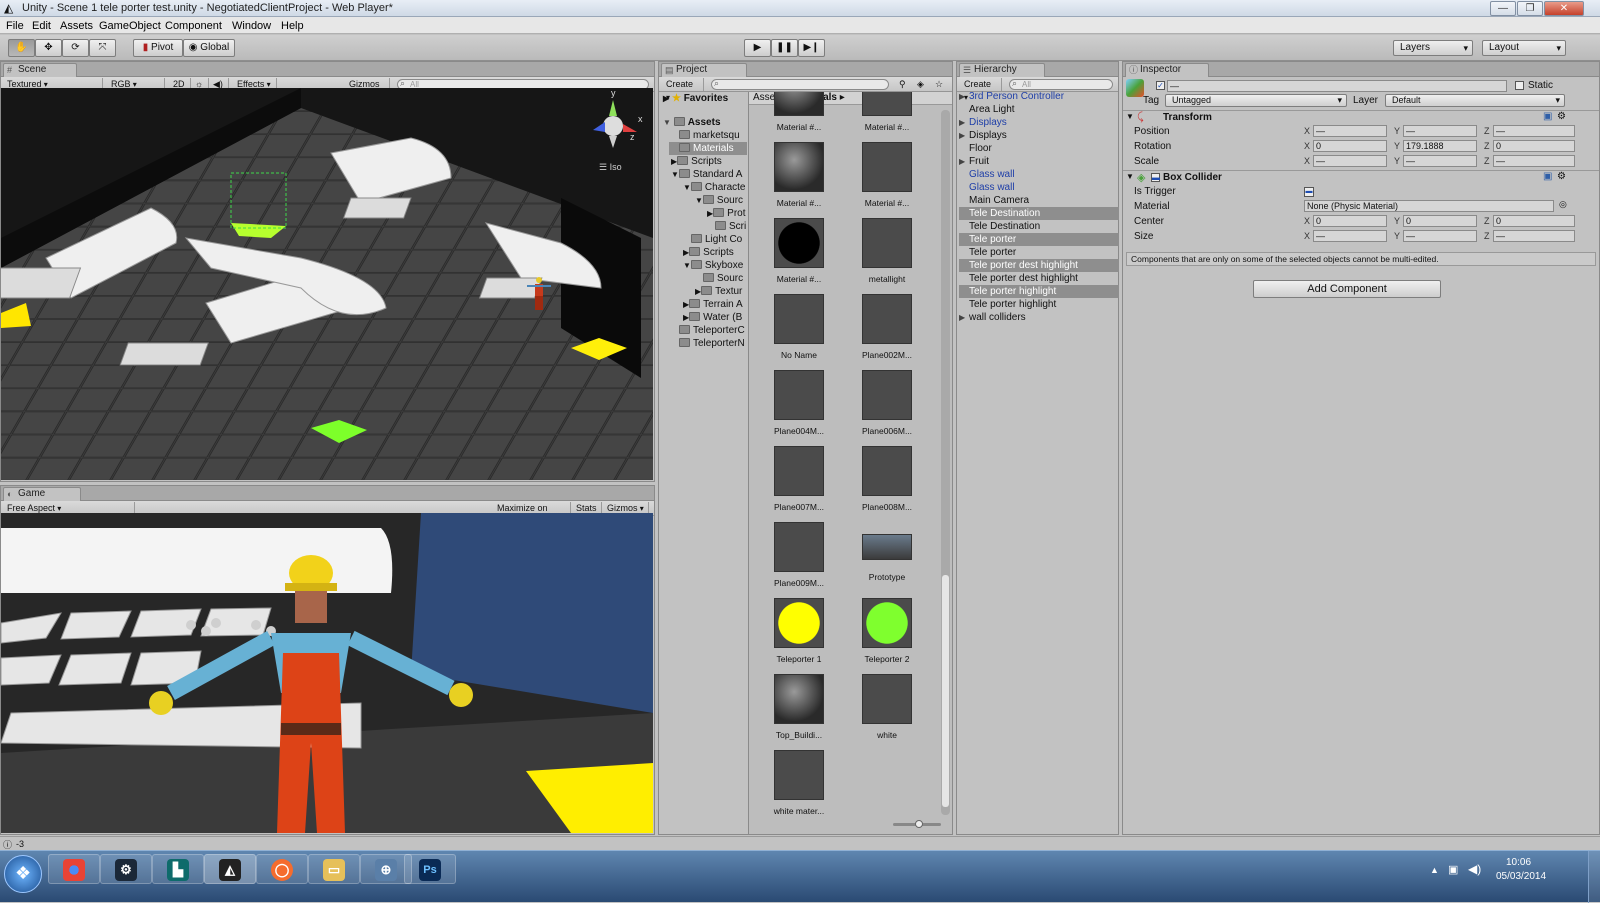  Describe the element at coordinates (716, 239) in the screenshot. I see `tree-item: Light Co` at that location.